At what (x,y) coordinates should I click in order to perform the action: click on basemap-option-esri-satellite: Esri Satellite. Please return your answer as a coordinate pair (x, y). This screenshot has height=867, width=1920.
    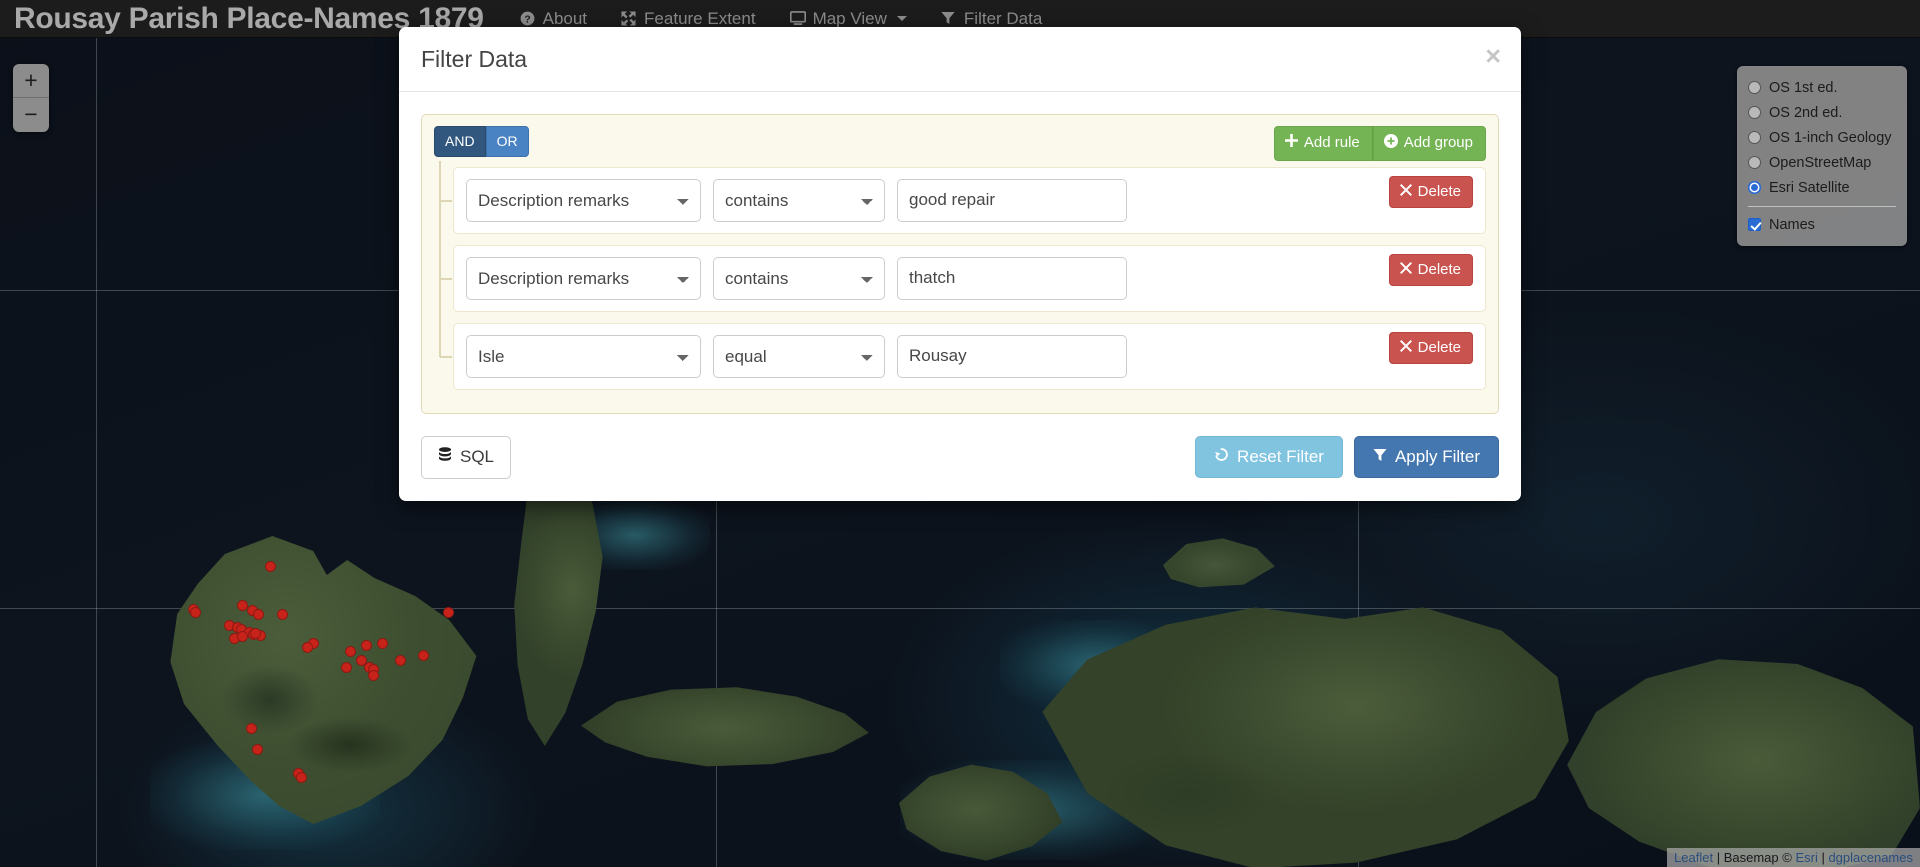
    Looking at the image, I should click on (1822, 187).